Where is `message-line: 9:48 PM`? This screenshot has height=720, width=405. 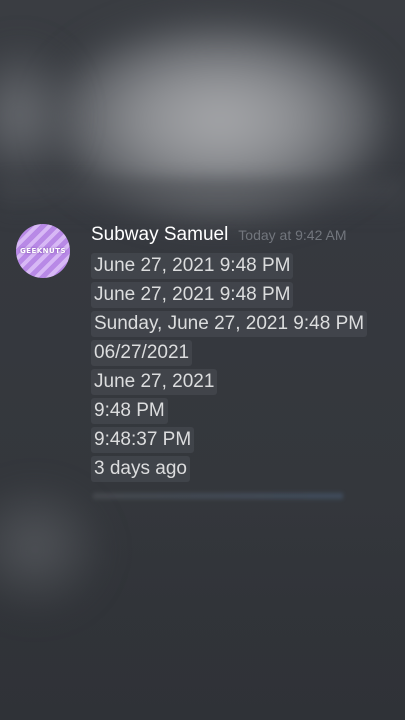
message-line: 9:48 PM is located at coordinates (241, 411).